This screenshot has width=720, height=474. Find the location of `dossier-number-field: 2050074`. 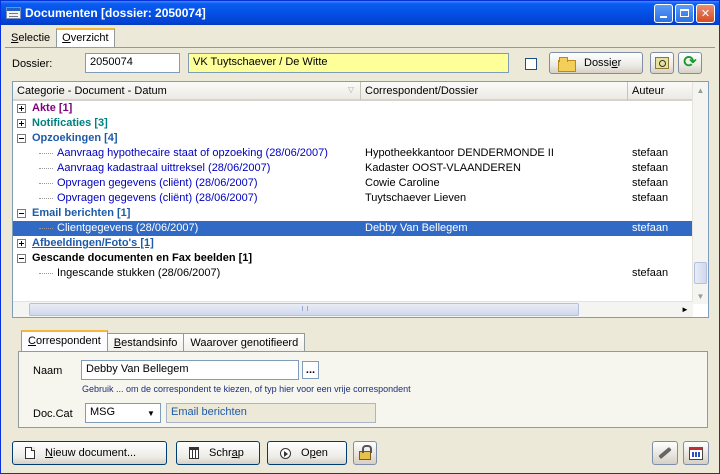

dossier-number-field: 2050074 is located at coordinates (132, 63).